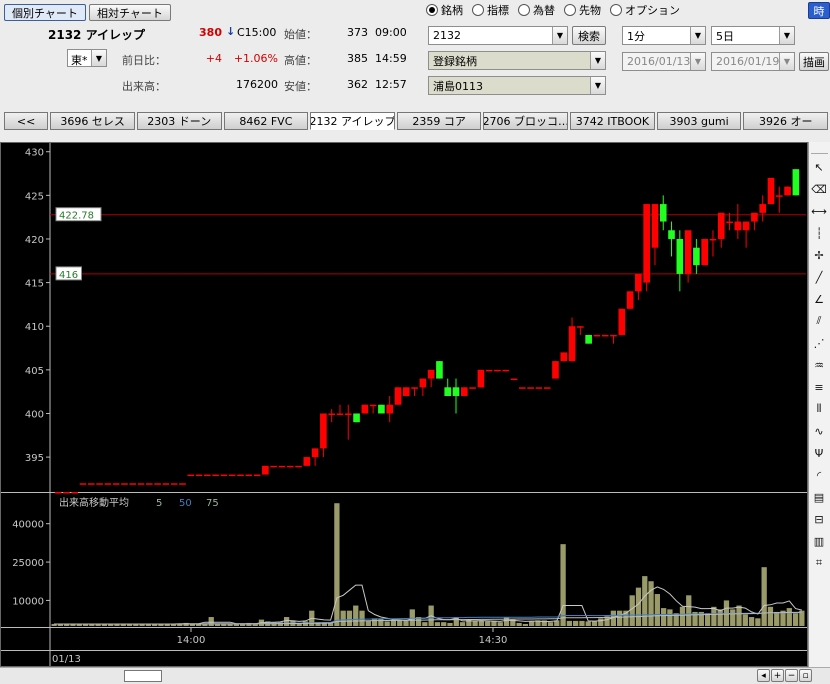 The width and height of the screenshot is (830, 684). Describe the element at coordinates (819, 343) in the screenshot. I see `fan-icon: ⋰` at that location.